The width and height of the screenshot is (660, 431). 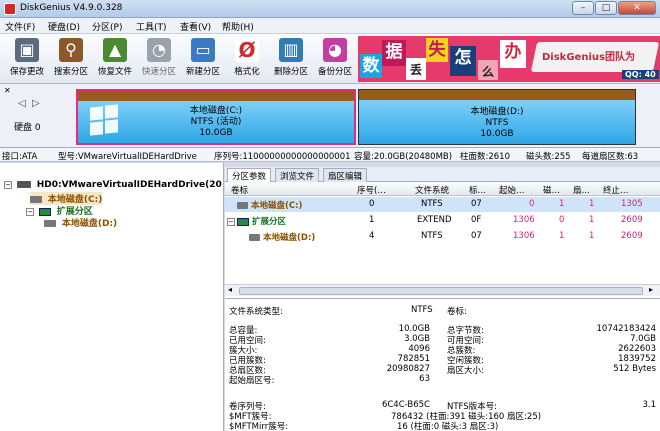 I want to click on scrollbar-thumb, so click(x=441, y=291).